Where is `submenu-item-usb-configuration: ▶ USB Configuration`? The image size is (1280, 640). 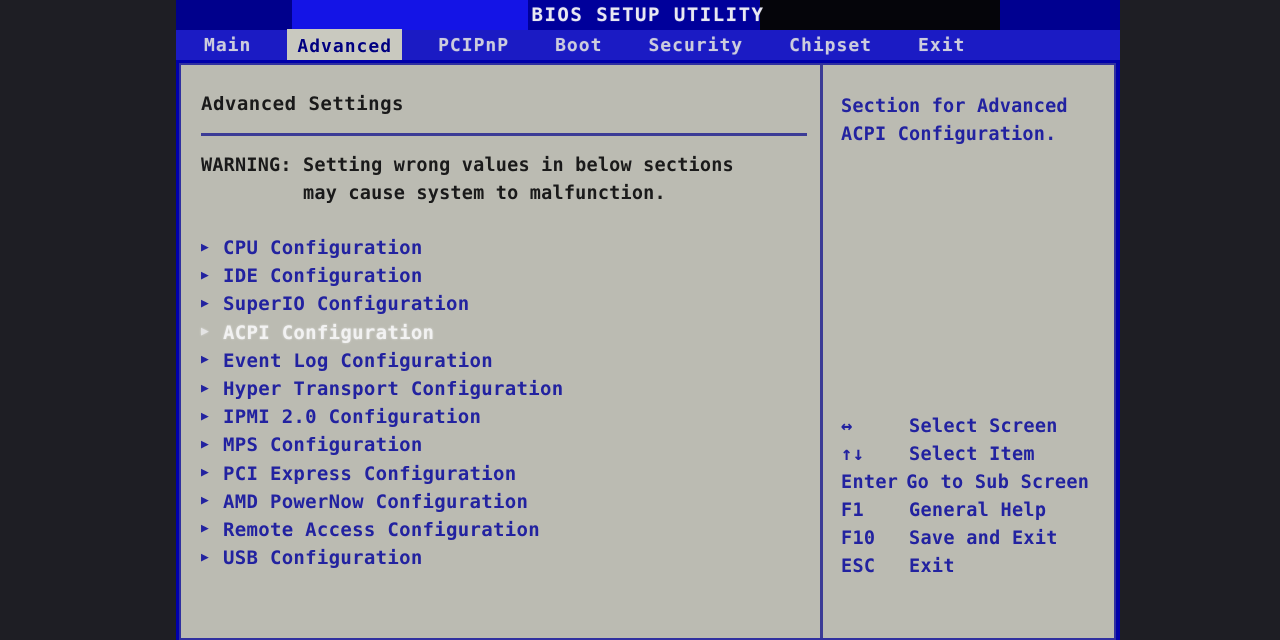
submenu-item-usb-configuration: ▶ USB Configuration is located at coordinates (510, 558).